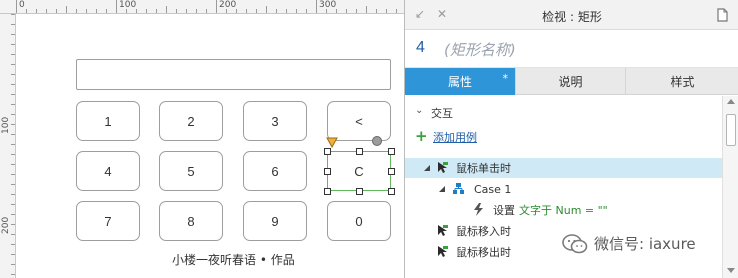 This screenshot has width=738, height=278. Describe the element at coordinates (458, 188) in the screenshot. I see `case-branch-icon` at that location.